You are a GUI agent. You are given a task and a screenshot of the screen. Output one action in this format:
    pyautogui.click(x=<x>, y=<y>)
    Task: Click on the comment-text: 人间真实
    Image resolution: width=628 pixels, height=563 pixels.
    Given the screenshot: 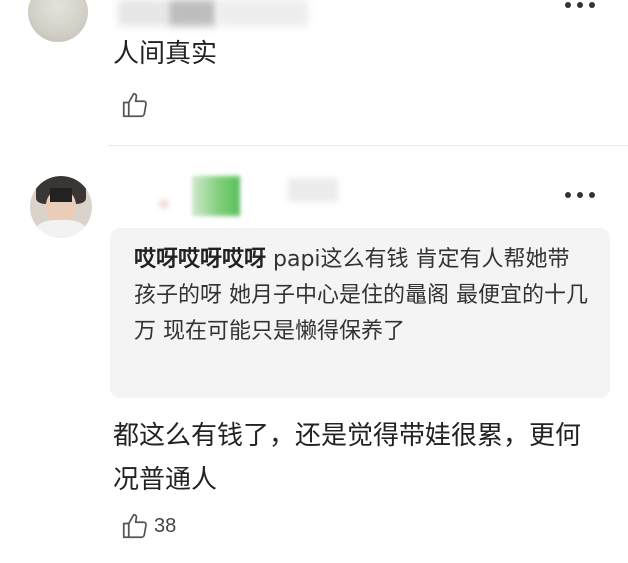 What is the action you would take?
    pyautogui.click(x=165, y=54)
    